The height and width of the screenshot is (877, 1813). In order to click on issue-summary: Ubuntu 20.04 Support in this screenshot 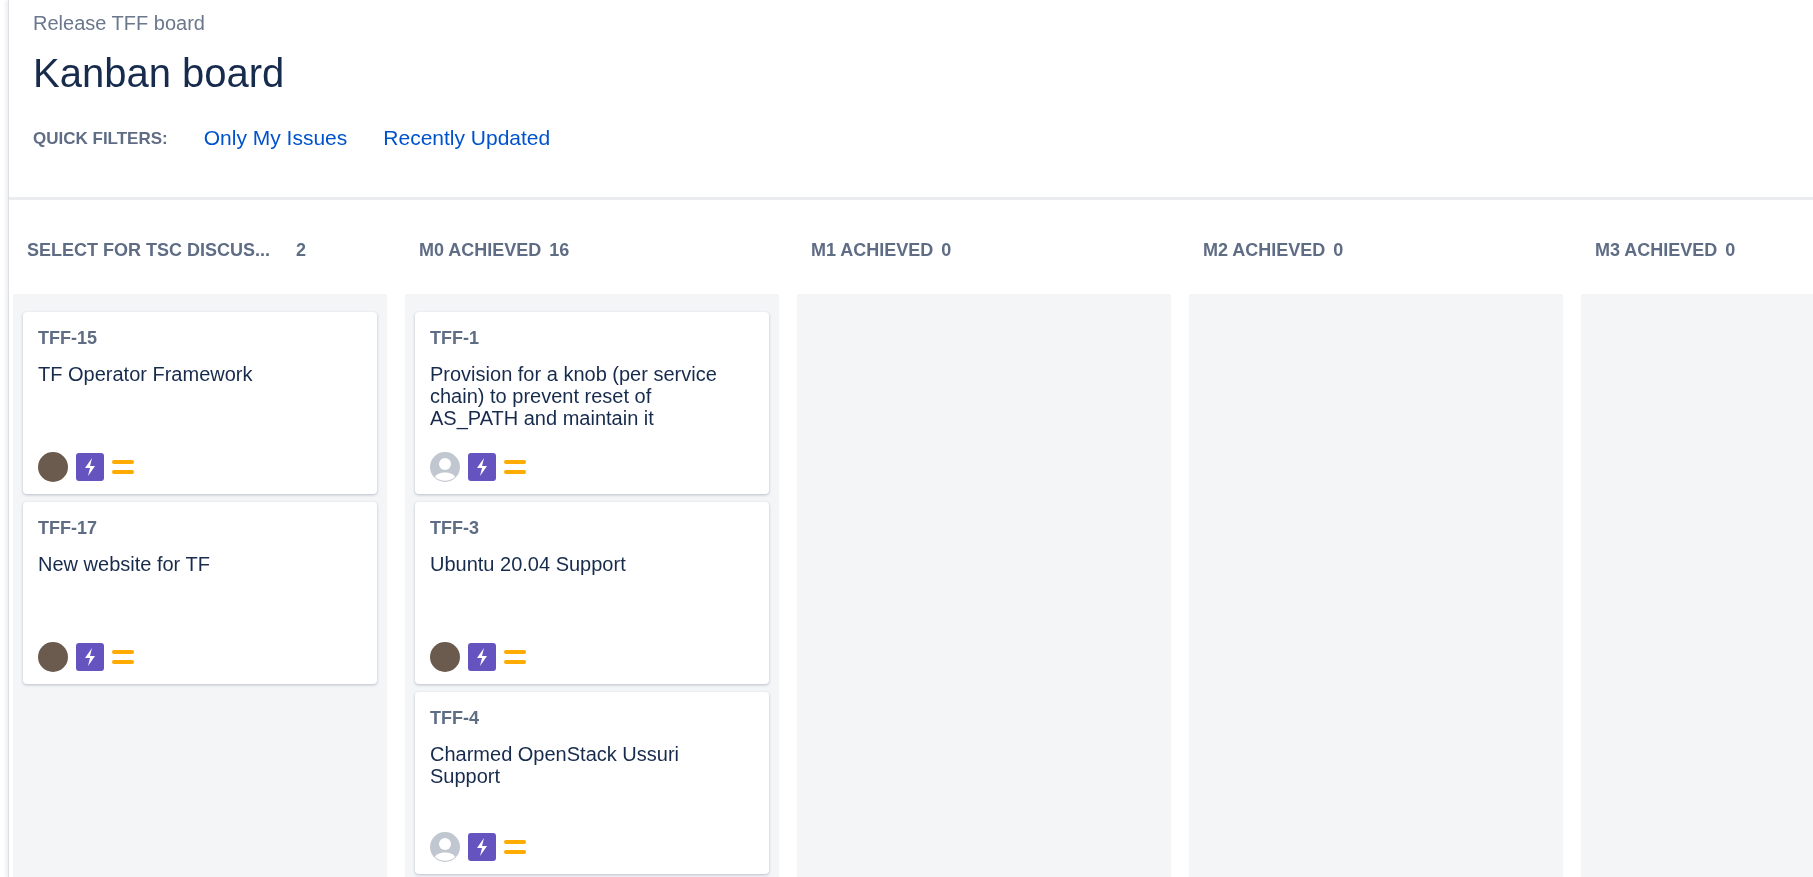, I will do `click(528, 564)`.